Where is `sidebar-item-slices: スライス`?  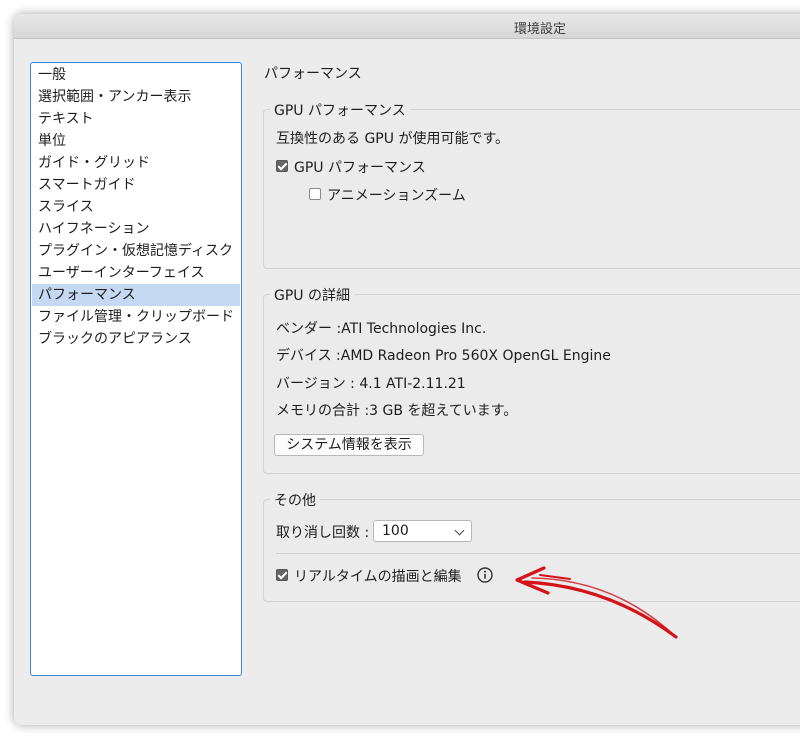 sidebar-item-slices: スライス is located at coordinates (136, 207).